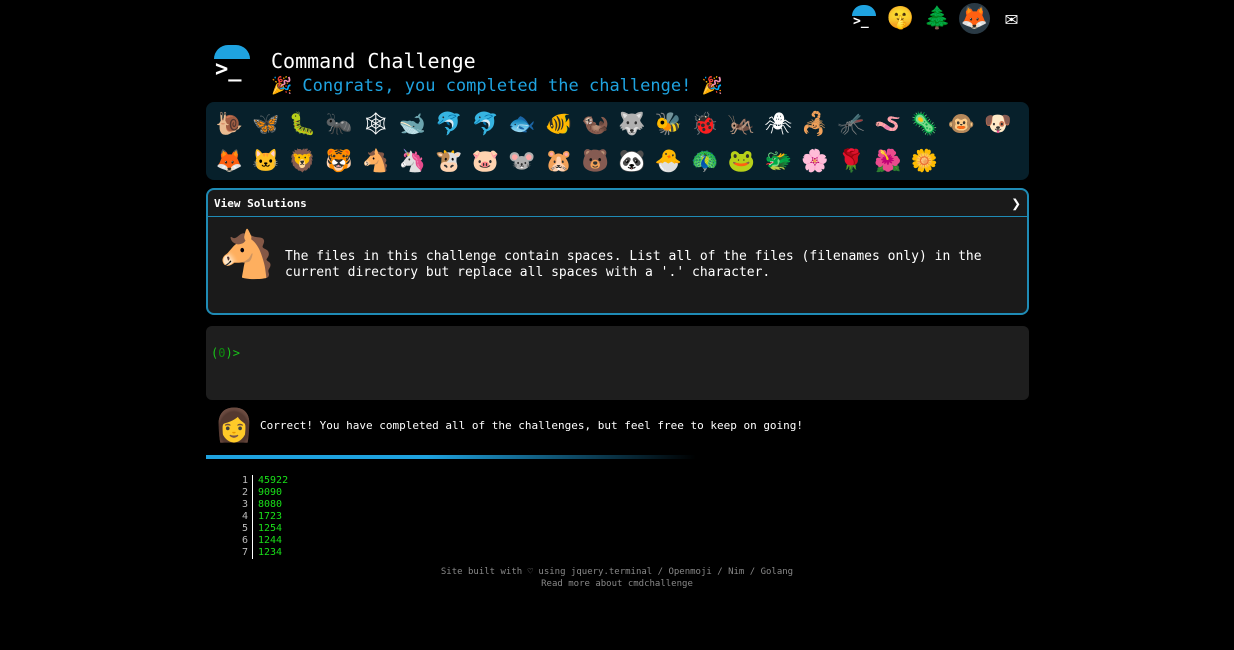 This screenshot has width=1234, height=650. What do you see at coordinates (888, 161) in the screenshot?
I see `challenge-badge-icon: 🌺` at bounding box center [888, 161].